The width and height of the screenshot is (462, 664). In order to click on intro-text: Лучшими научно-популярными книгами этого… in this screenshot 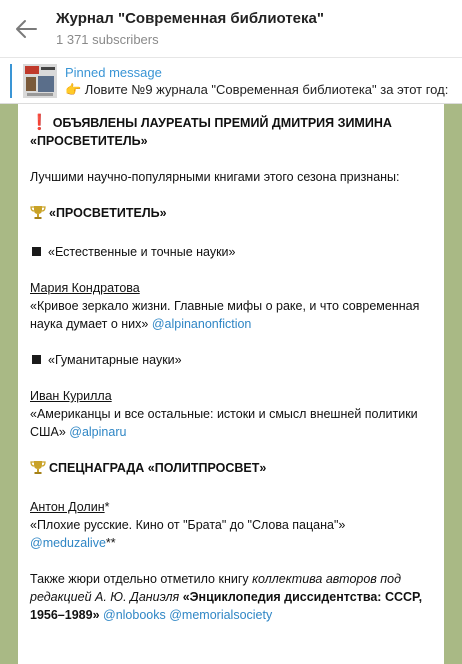, I will do `click(215, 177)`.